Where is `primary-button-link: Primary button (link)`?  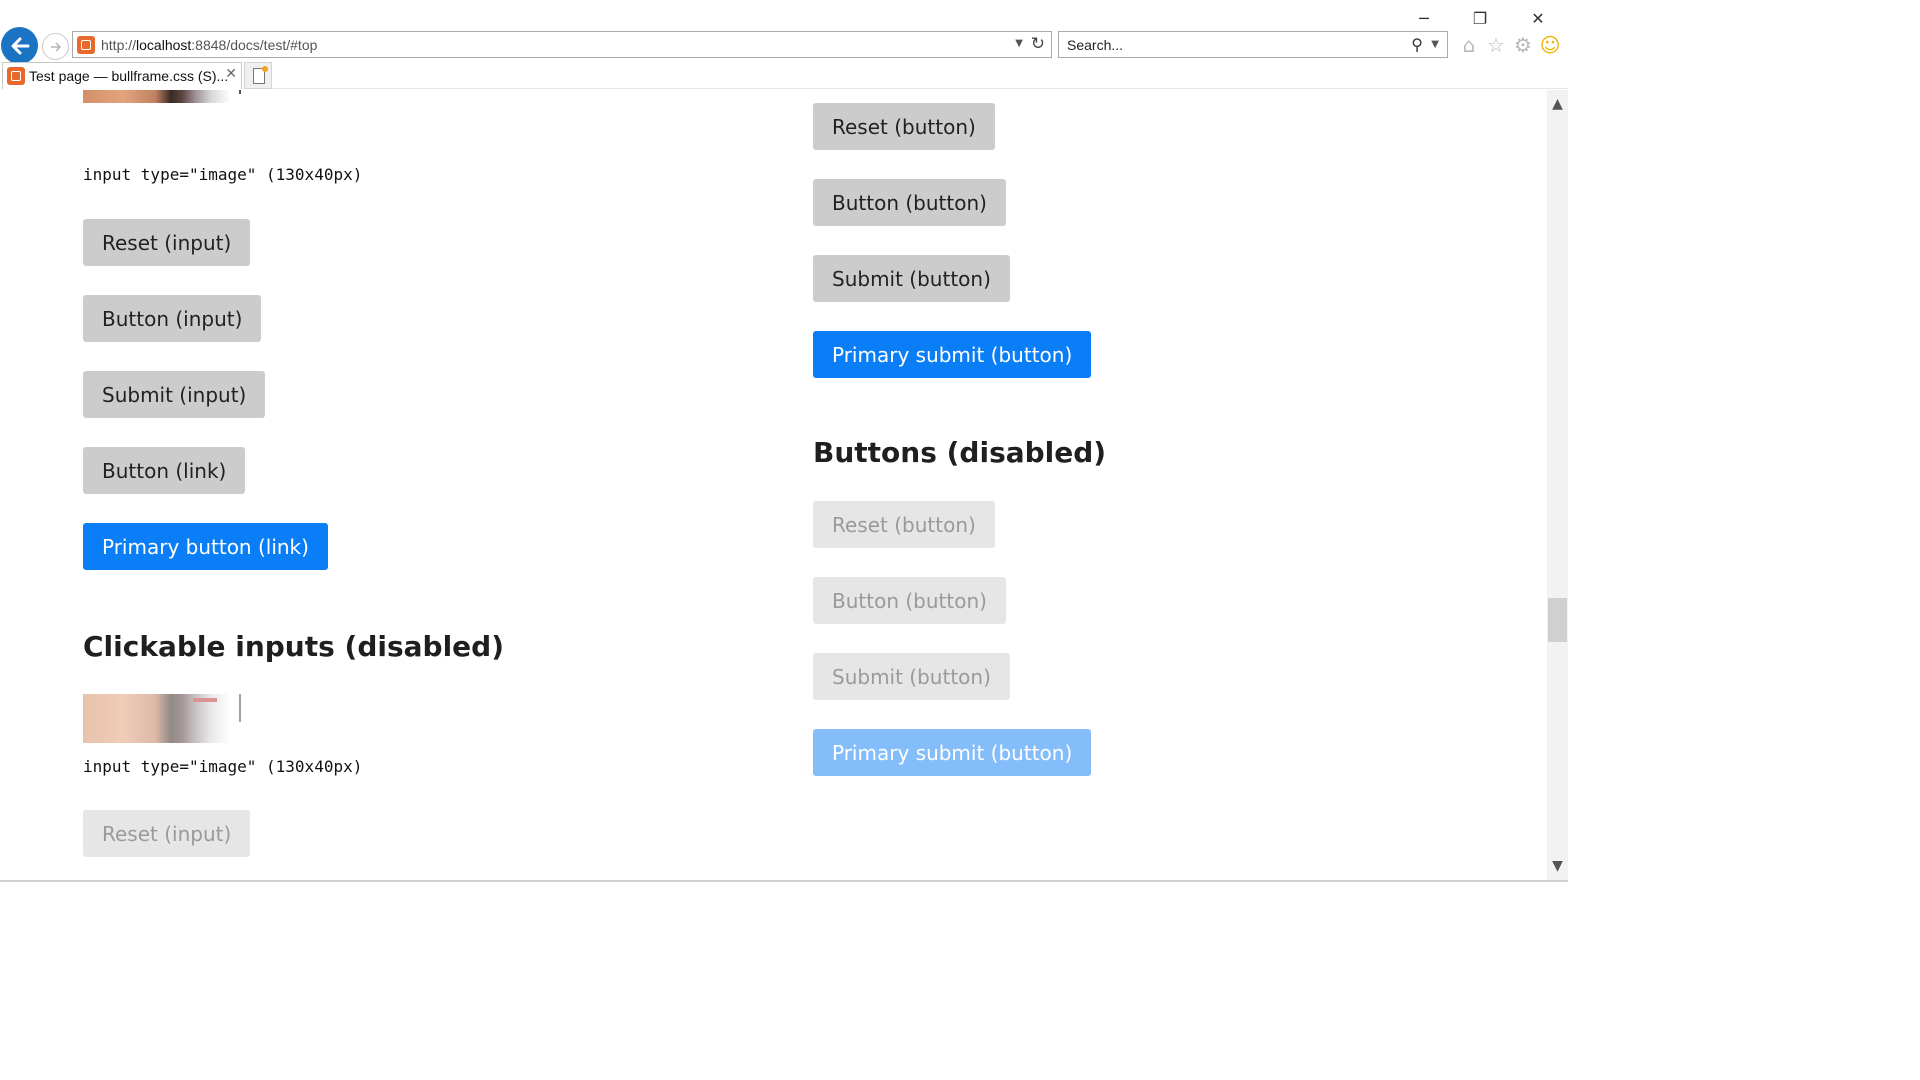 primary-button-link: Primary button (link) is located at coordinates (205, 546).